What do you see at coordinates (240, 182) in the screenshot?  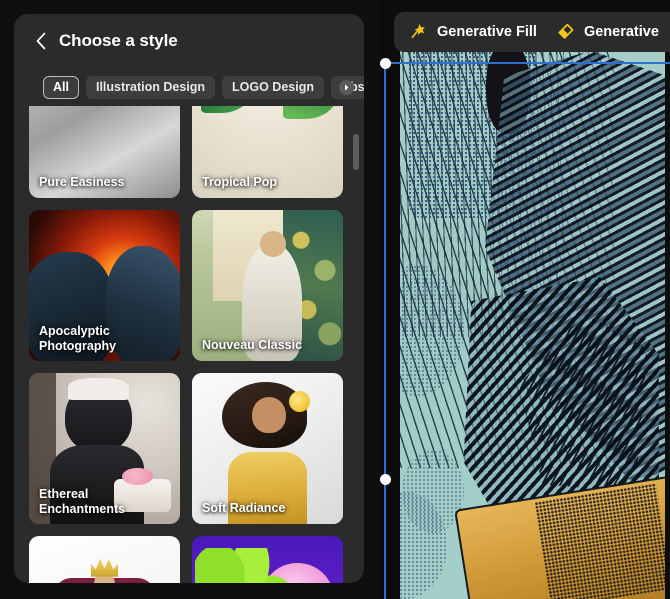 I see `style-card-label: Tropical Pop` at bounding box center [240, 182].